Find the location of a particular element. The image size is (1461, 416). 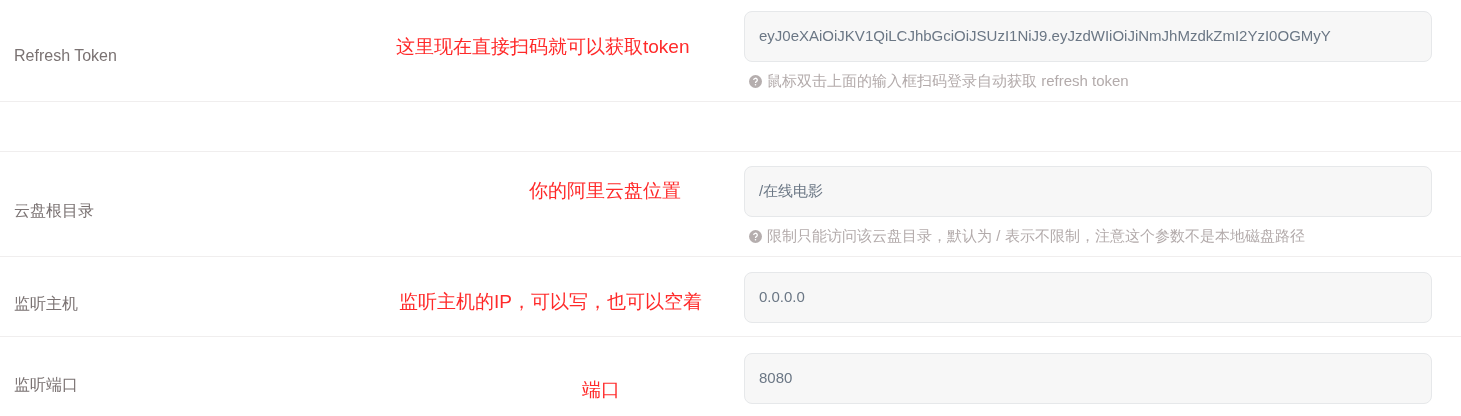

help-text: 鼠标双击上面的输入框扫码登录自动获取 refresh token is located at coordinates (948, 81).